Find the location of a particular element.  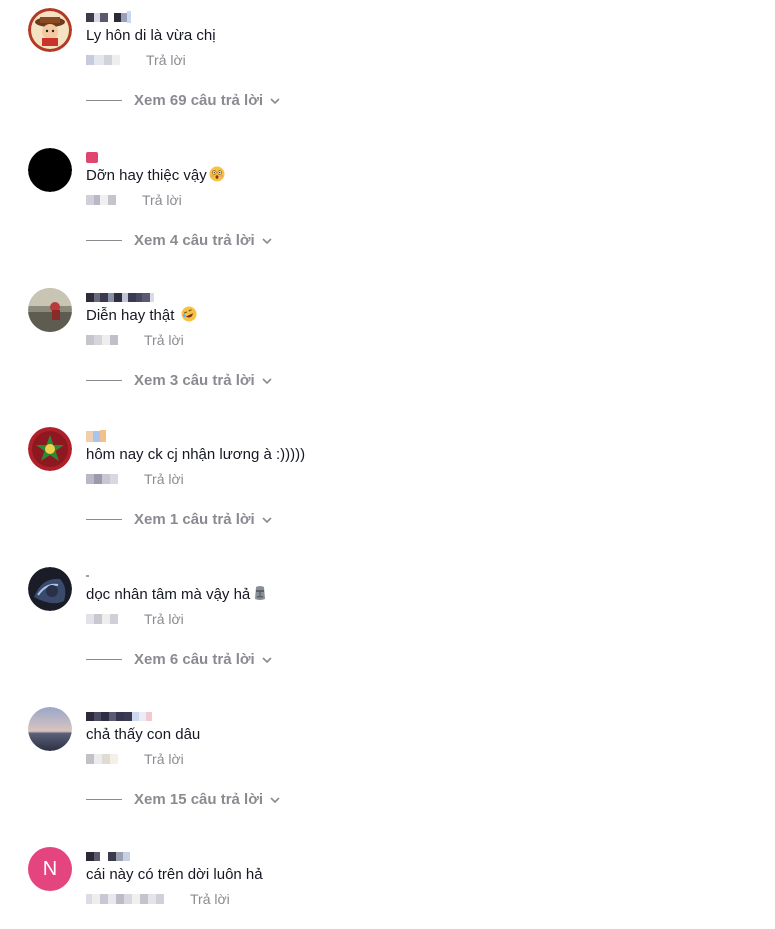

avatar-letter: N is located at coordinates (50, 869).